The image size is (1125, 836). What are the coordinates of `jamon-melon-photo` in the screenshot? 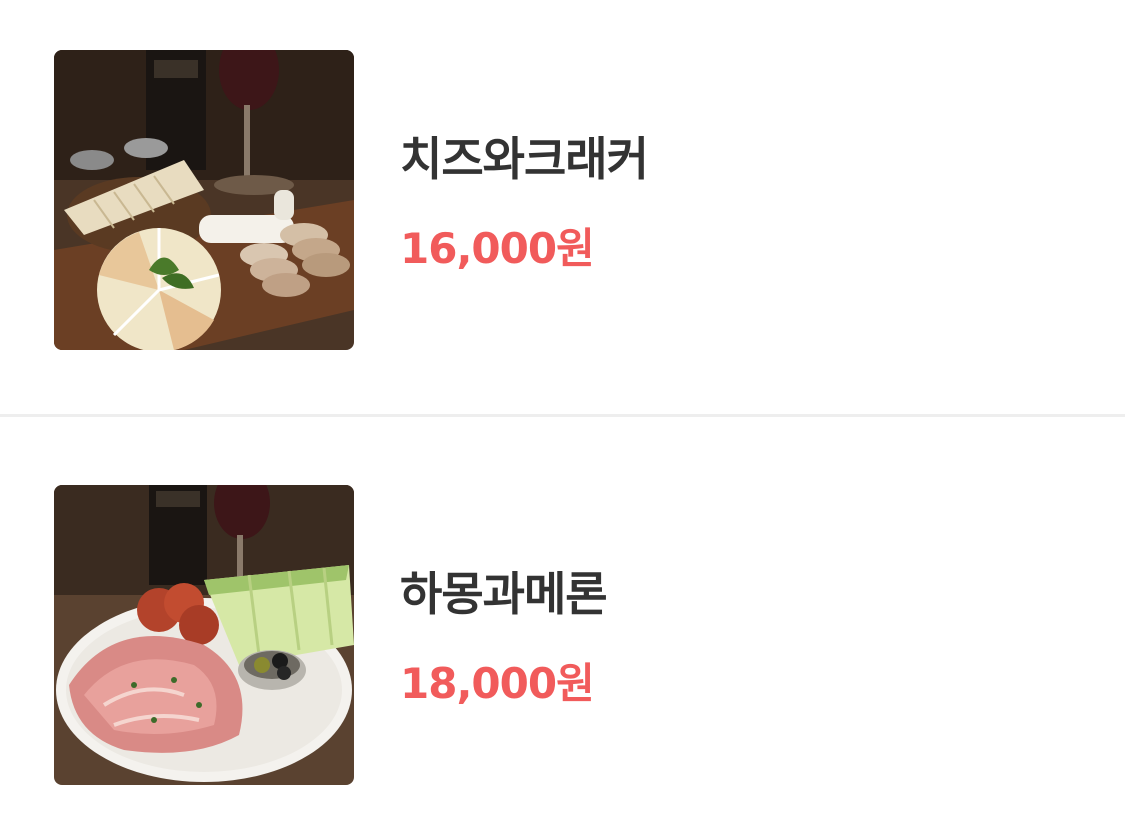 It's located at (204, 635).